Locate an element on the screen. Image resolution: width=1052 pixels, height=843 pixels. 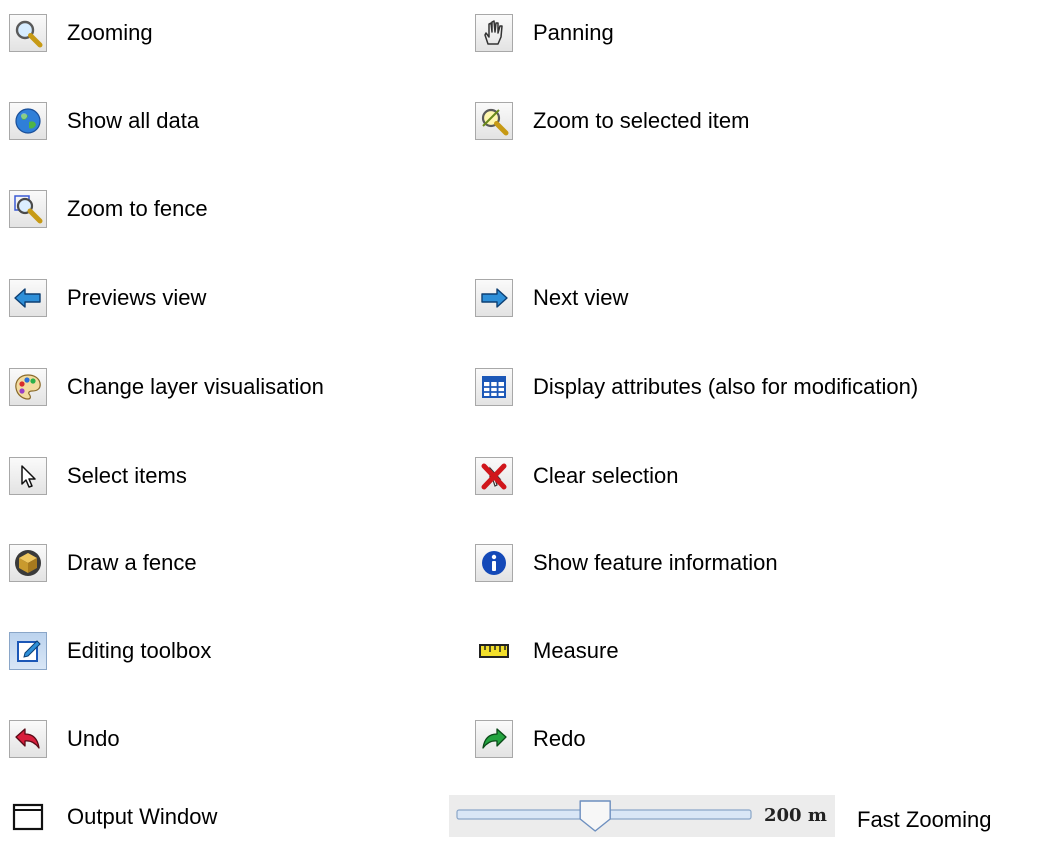
tool-measure-label: Measure is located at coordinates (576, 650).